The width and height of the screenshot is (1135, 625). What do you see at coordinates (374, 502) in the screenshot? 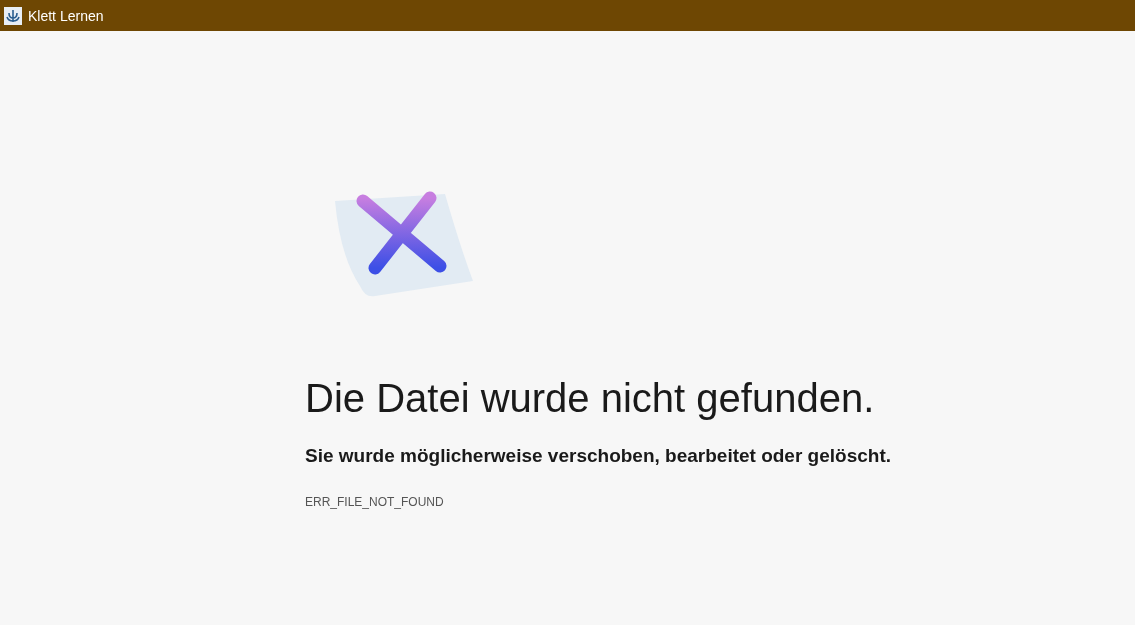
I see `error-code: ERR_FILE_NOT_FOUND` at bounding box center [374, 502].